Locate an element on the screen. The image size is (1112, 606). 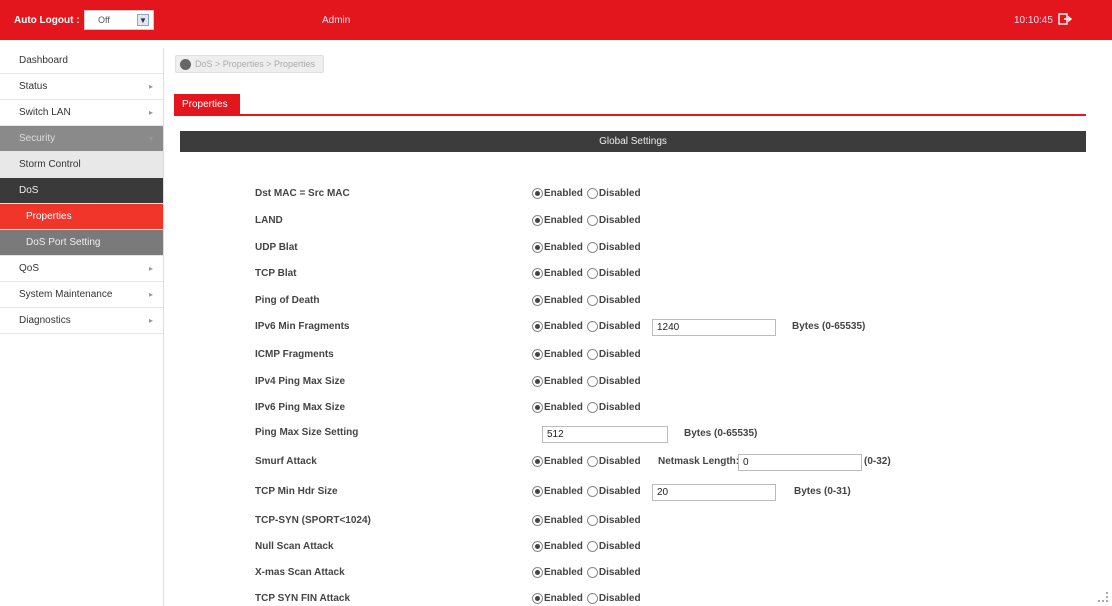
setting-label: ICMP Fragments is located at coordinates (294, 354).